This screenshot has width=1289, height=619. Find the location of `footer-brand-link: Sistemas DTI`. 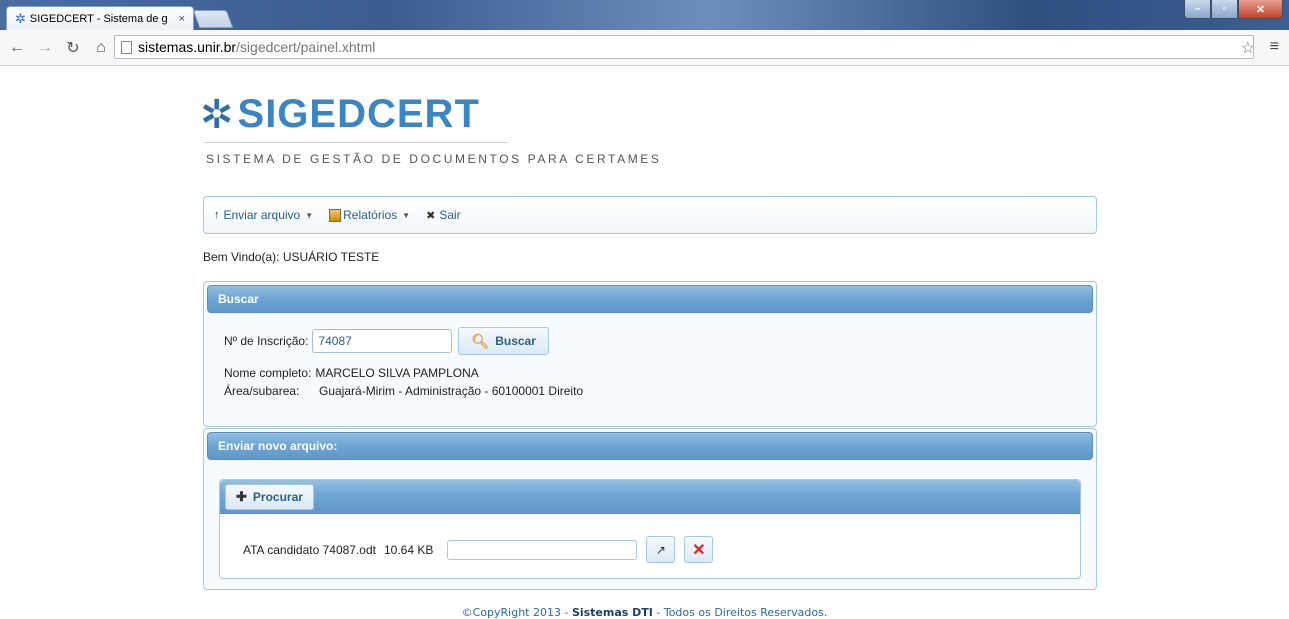

footer-brand-link: Sistemas DTI is located at coordinates (612, 612).